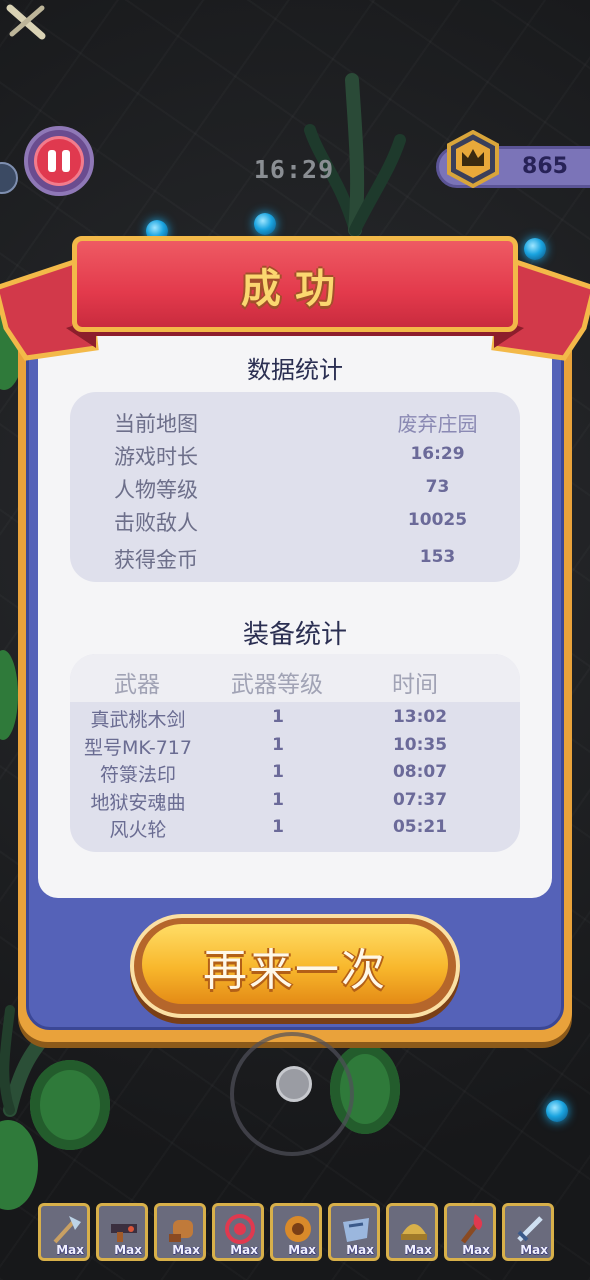  What do you see at coordinates (415, 685) in the screenshot?
I see `header-time: 时间` at bounding box center [415, 685].